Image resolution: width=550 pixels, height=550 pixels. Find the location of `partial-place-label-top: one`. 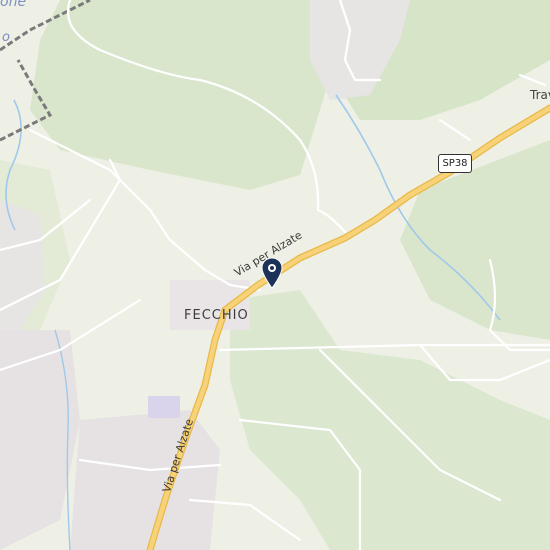

partial-place-label-top: one is located at coordinates (13, 5).